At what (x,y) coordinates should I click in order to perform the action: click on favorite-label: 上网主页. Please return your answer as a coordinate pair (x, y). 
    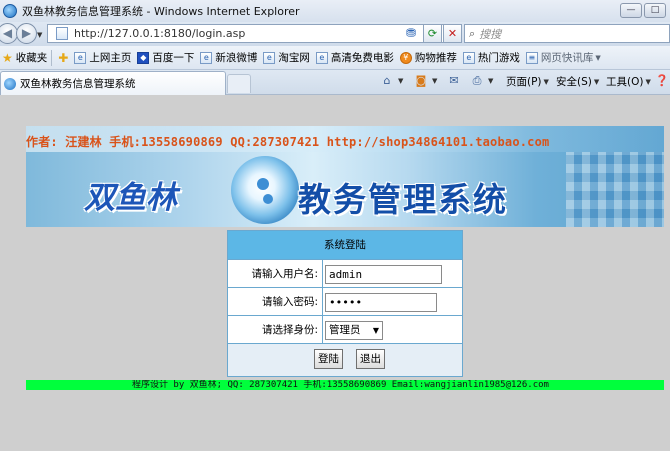
    Looking at the image, I should click on (110, 58).